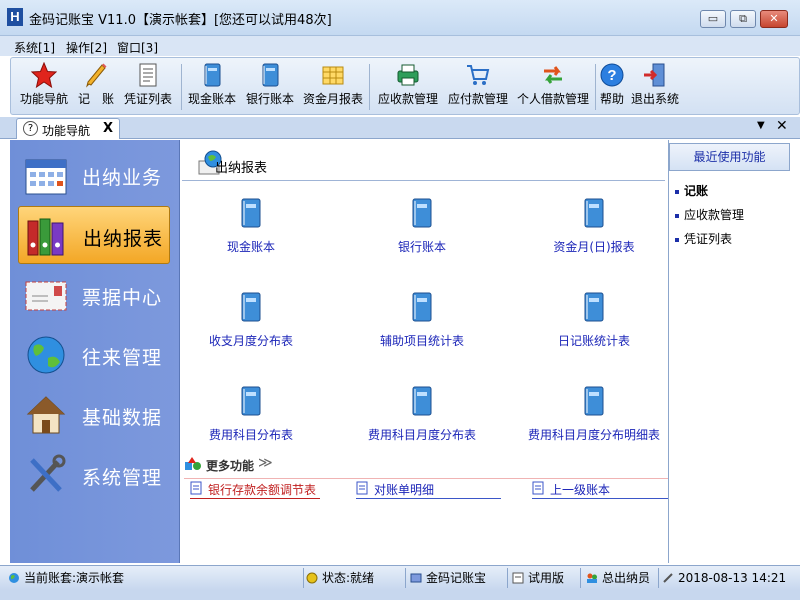  What do you see at coordinates (709, 214) in the screenshot?
I see `recent-item-receivables: 应收款管理` at bounding box center [709, 214].